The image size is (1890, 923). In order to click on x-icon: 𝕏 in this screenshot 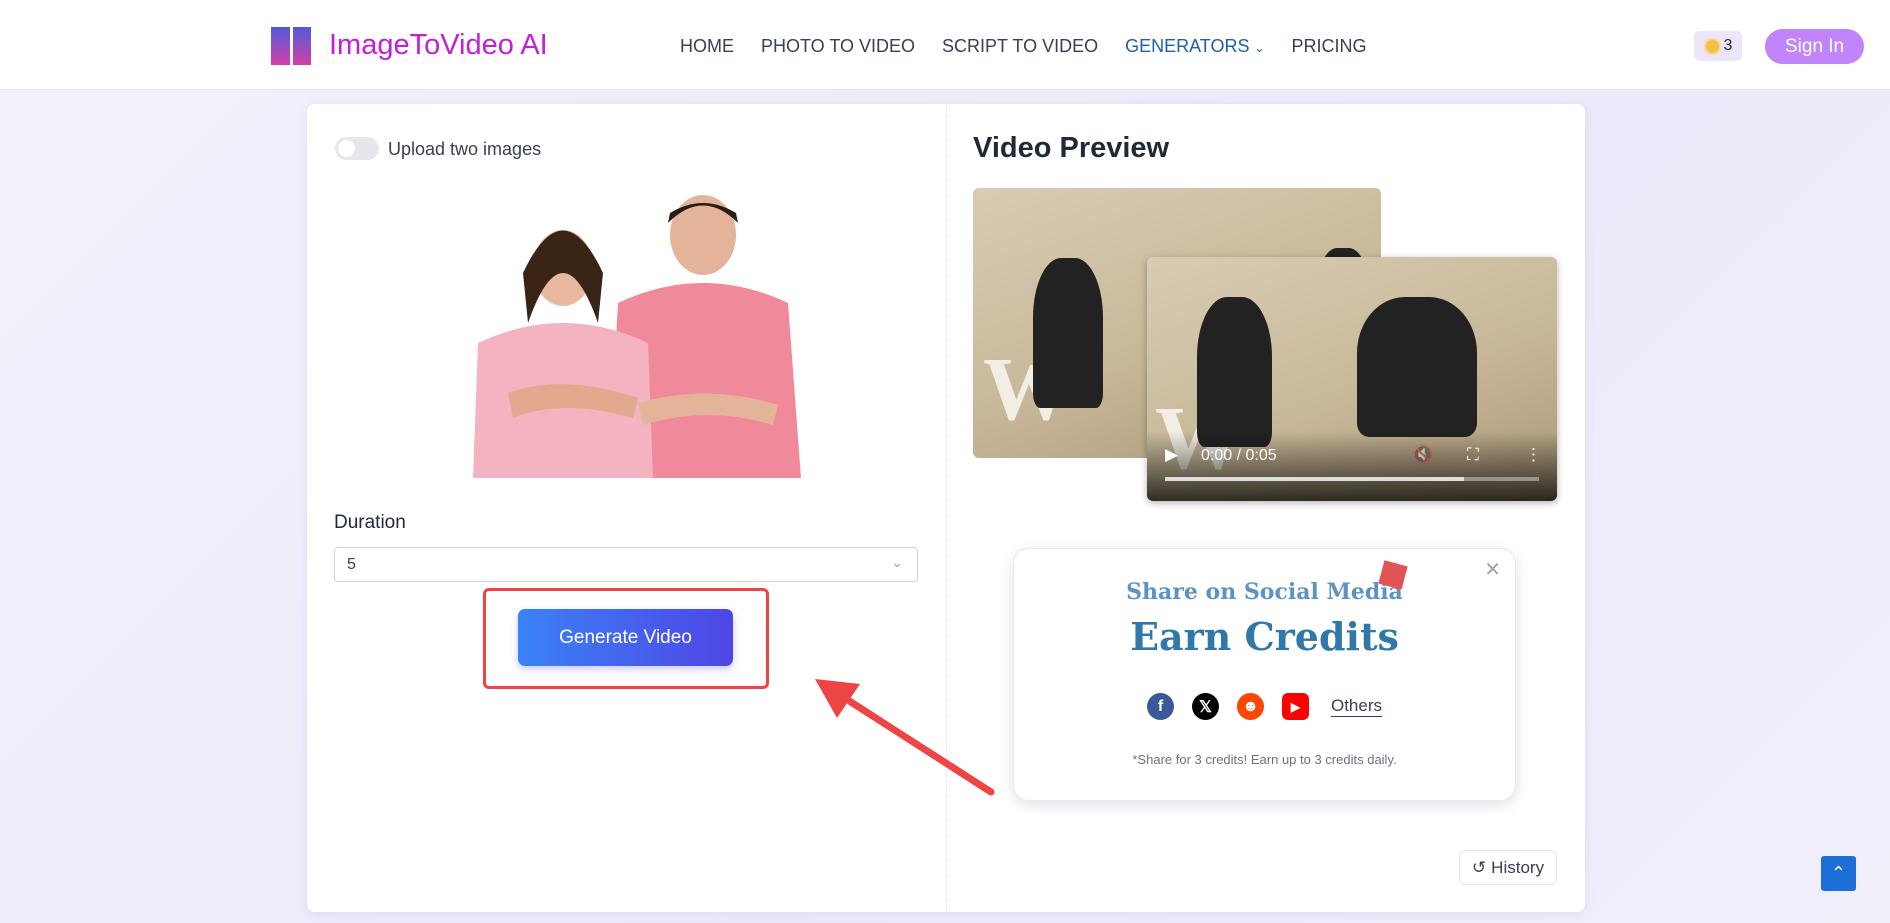, I will do `click(1205, 706)`.